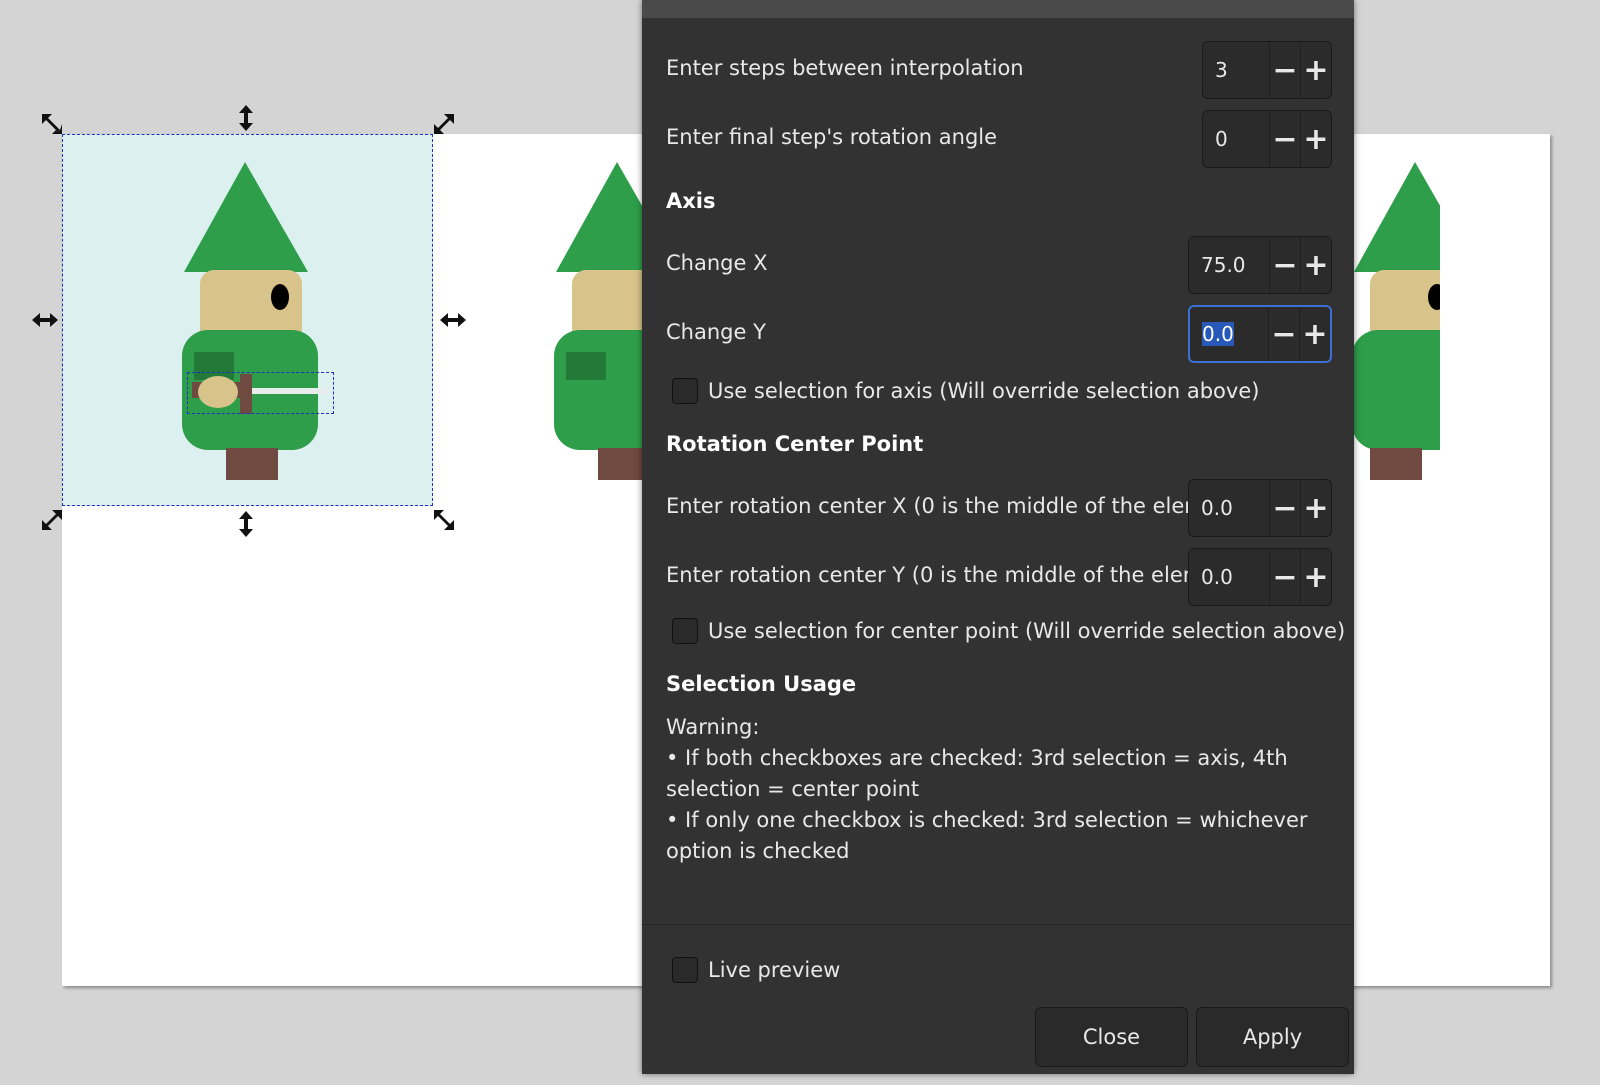 Image resolution: width=1600 pixels, height=1085 pixels. I want to click on resize-w-handle, so click(45, 320).